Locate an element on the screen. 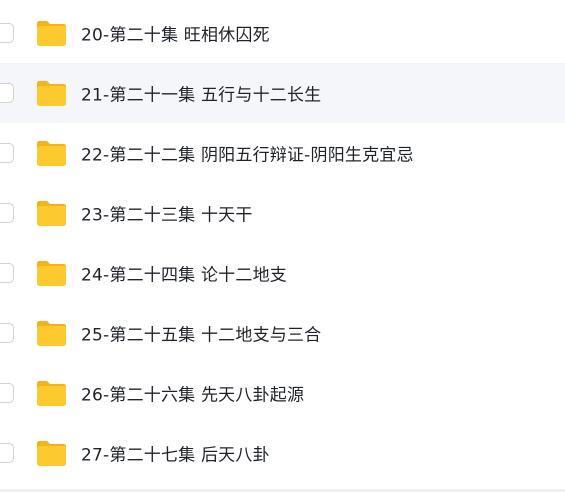  file-row-22: 22-第二十二集 阴阳五行辩证-阴阳生克宜忌 is located at coordinates (282, 153).